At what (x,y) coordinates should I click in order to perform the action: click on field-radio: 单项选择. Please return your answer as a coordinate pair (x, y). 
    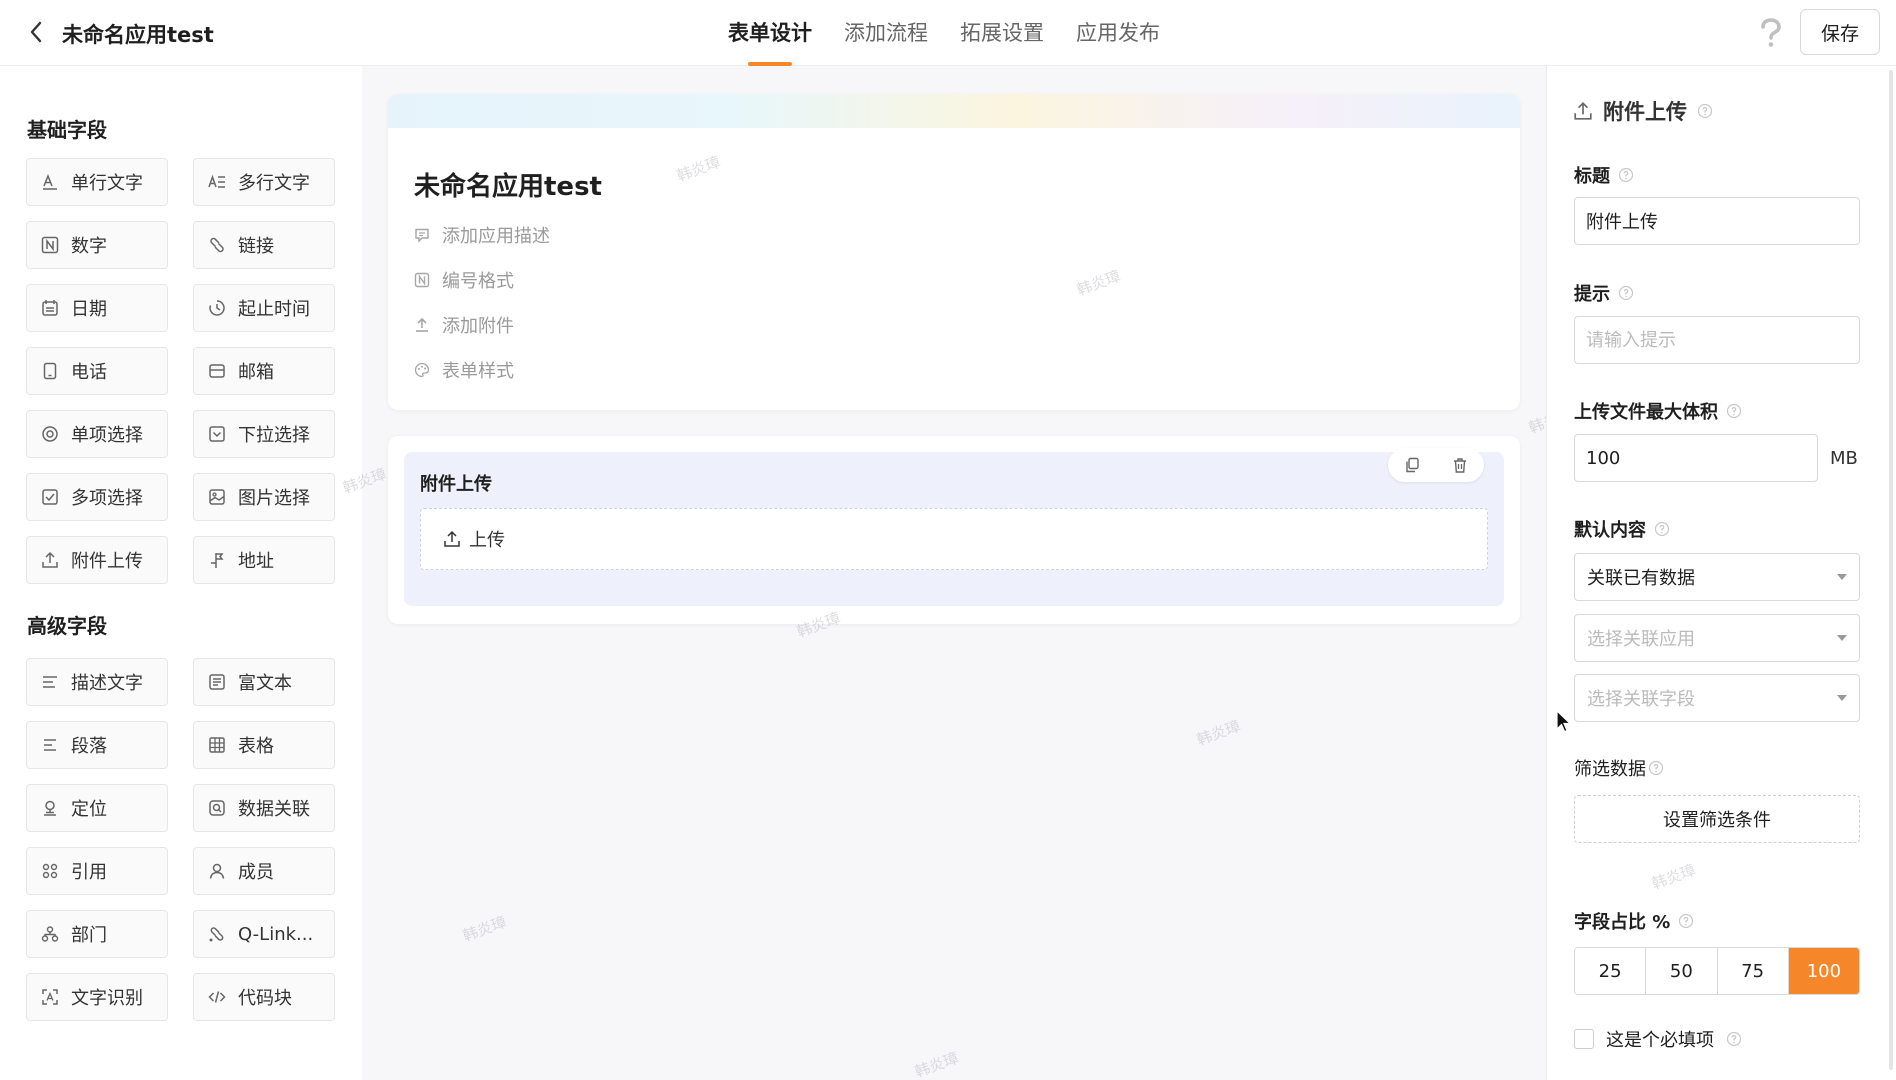
    Looking at the image, I should click on (97, 434).